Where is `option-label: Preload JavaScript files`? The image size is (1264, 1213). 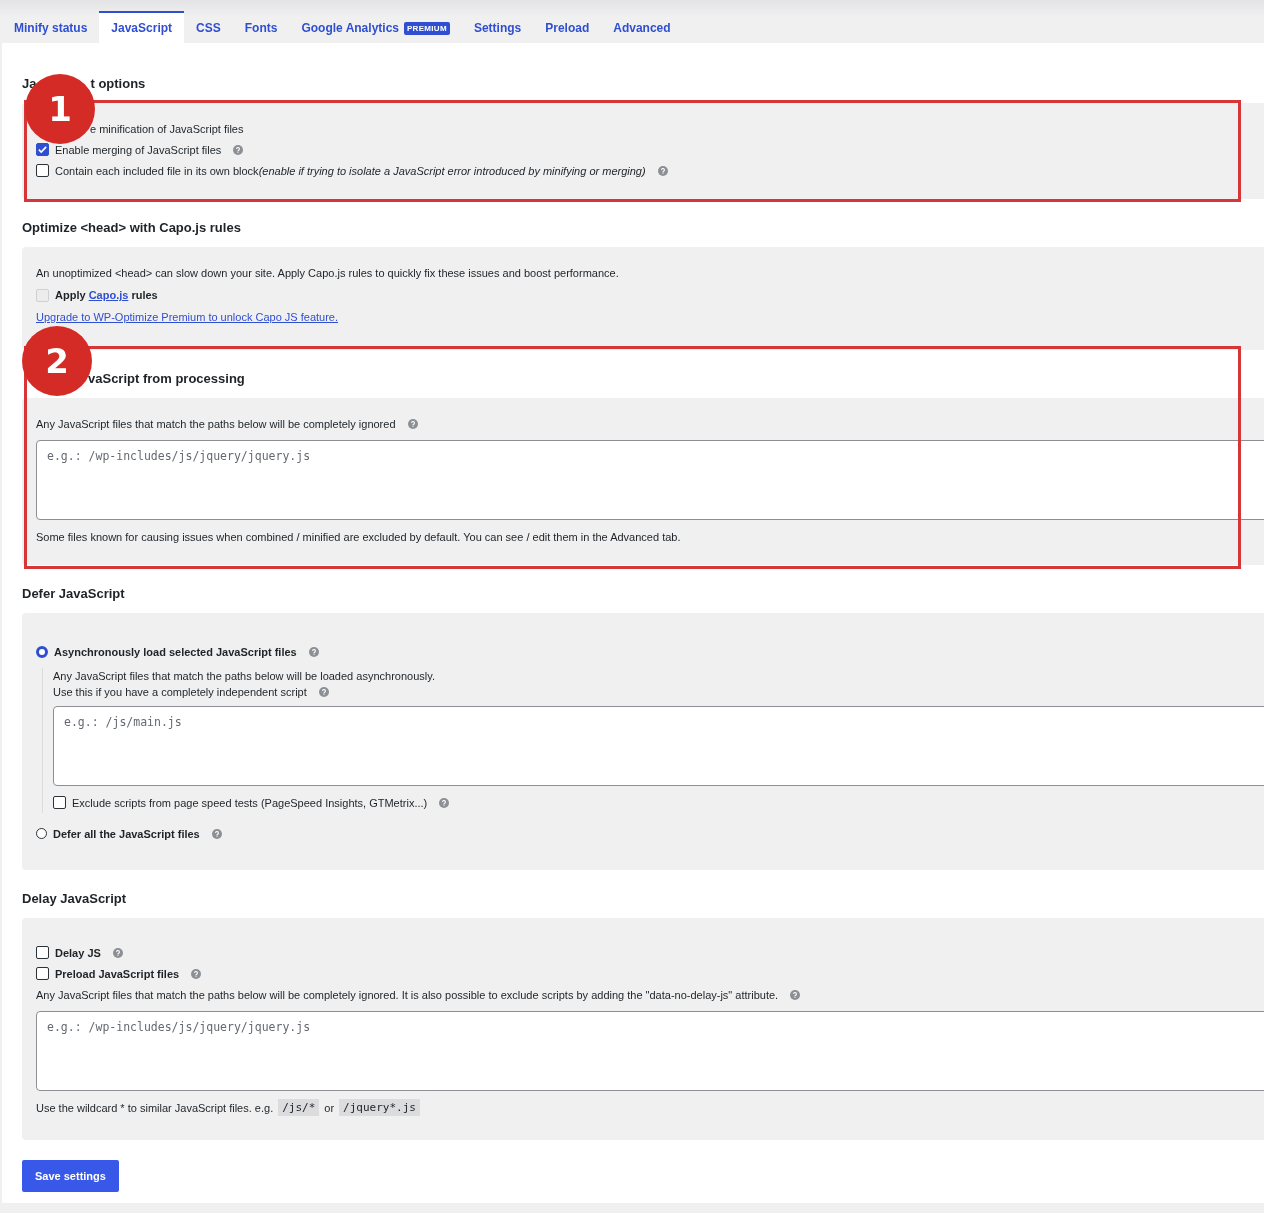
option-label: Preload JavaScript files is located at coordinates (117, 973).